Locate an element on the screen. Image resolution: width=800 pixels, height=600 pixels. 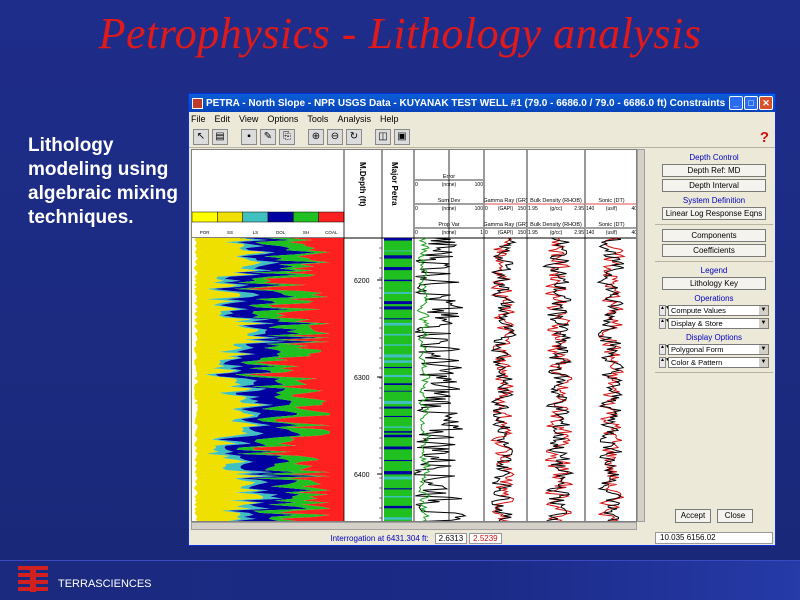
maximize-button: □ is located at coordinates (751, 103).